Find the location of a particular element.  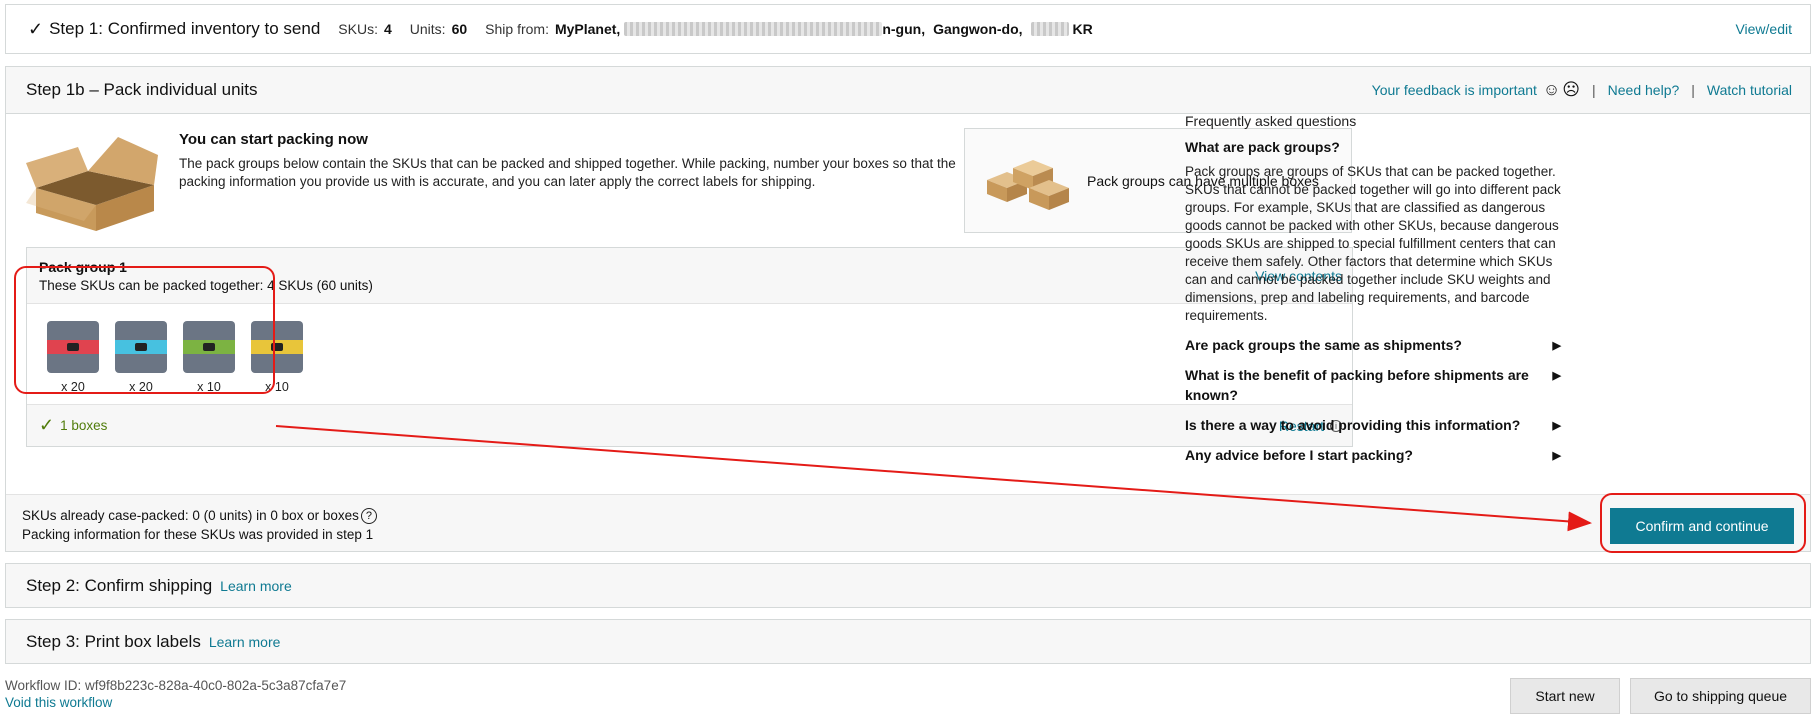

step2-section: Step 2: Confirm shipping Learn more is located at coordinates (908, 585).